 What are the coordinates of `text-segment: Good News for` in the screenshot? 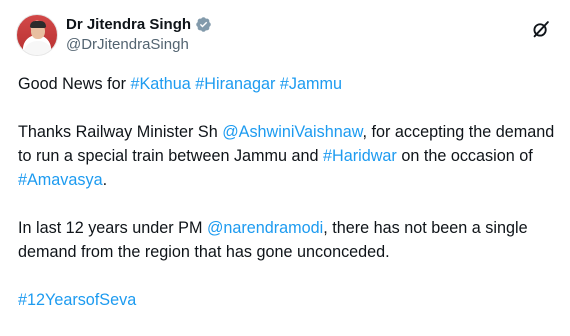 It's located at (74, 84).